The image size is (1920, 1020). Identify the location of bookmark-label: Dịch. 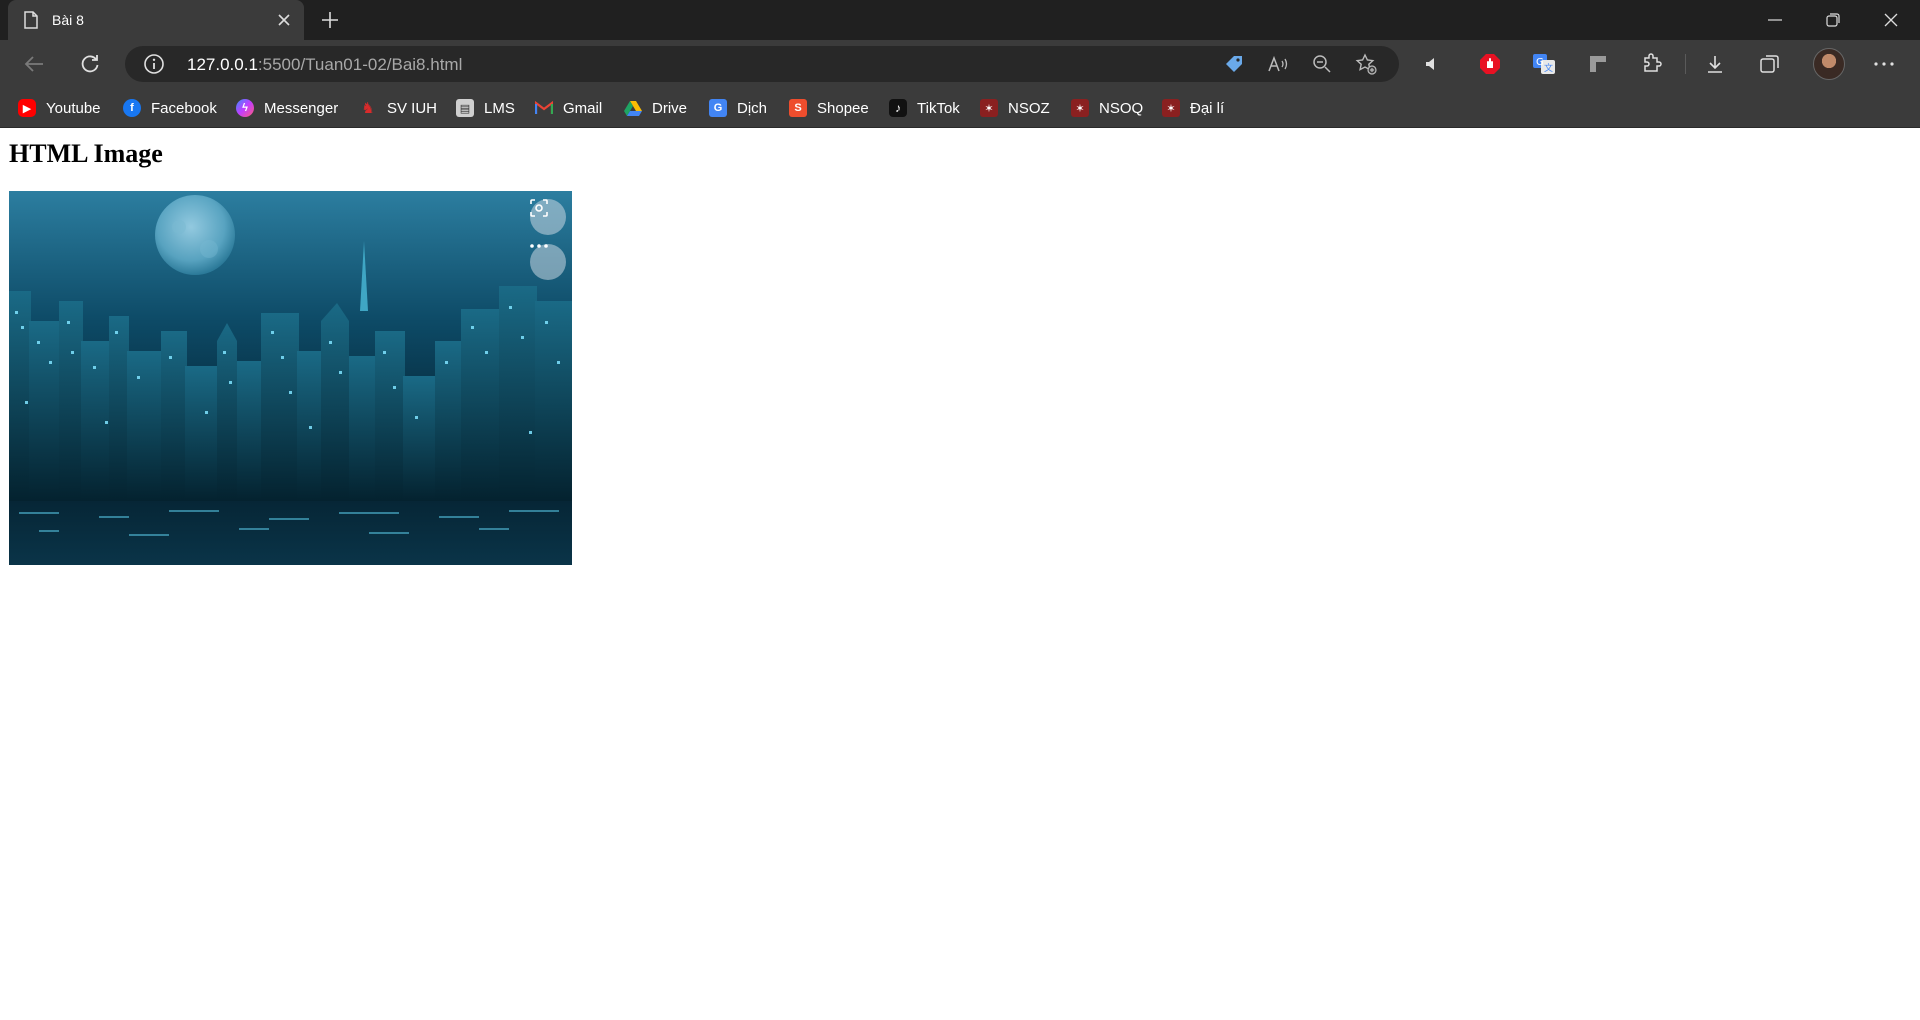
(752, 108).